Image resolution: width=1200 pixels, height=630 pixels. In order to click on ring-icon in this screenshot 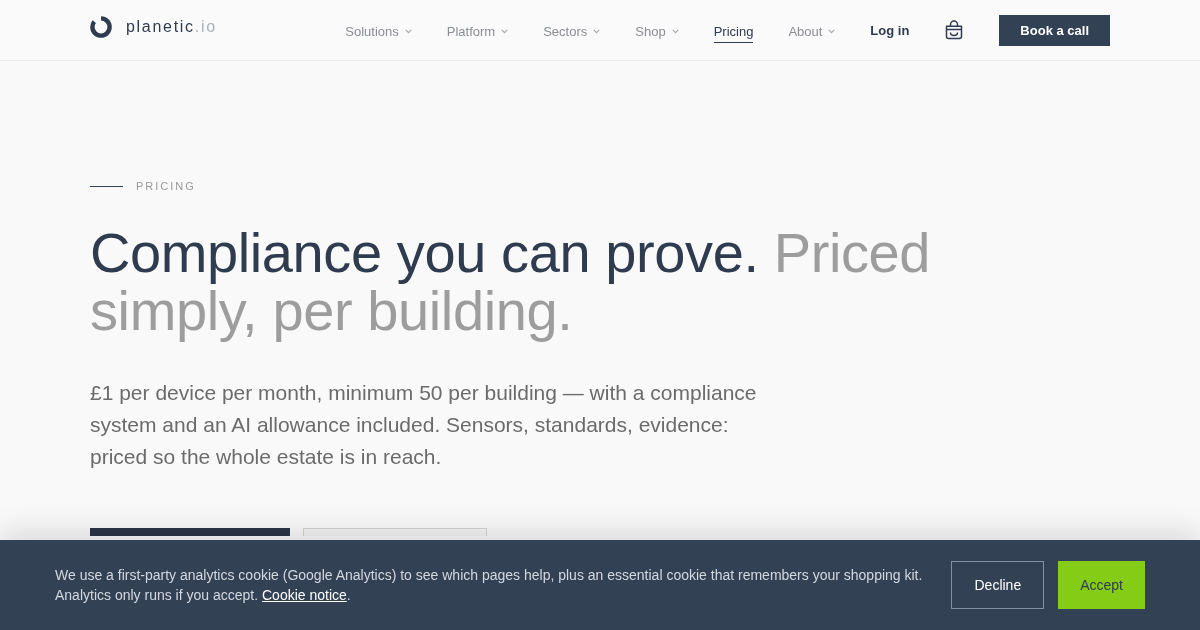, I will do `click(101, 27)`.